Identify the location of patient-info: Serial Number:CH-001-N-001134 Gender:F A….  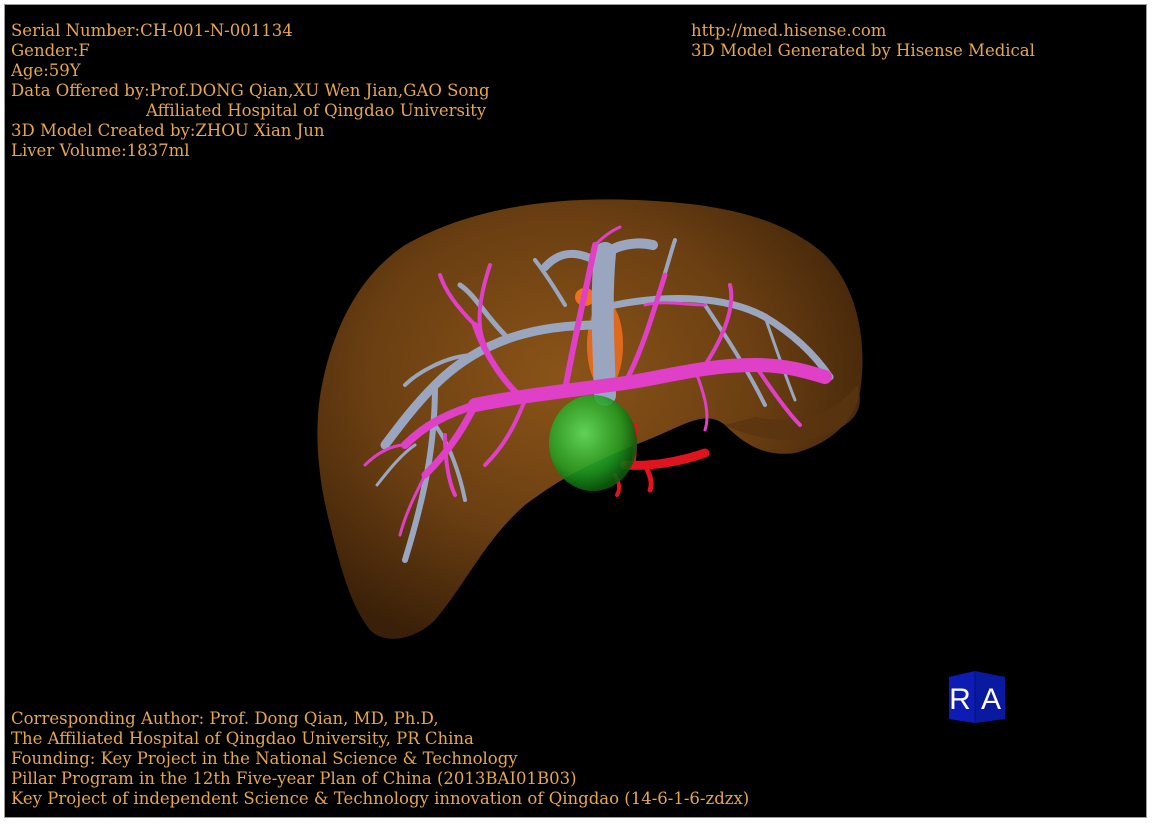
(250, 91).